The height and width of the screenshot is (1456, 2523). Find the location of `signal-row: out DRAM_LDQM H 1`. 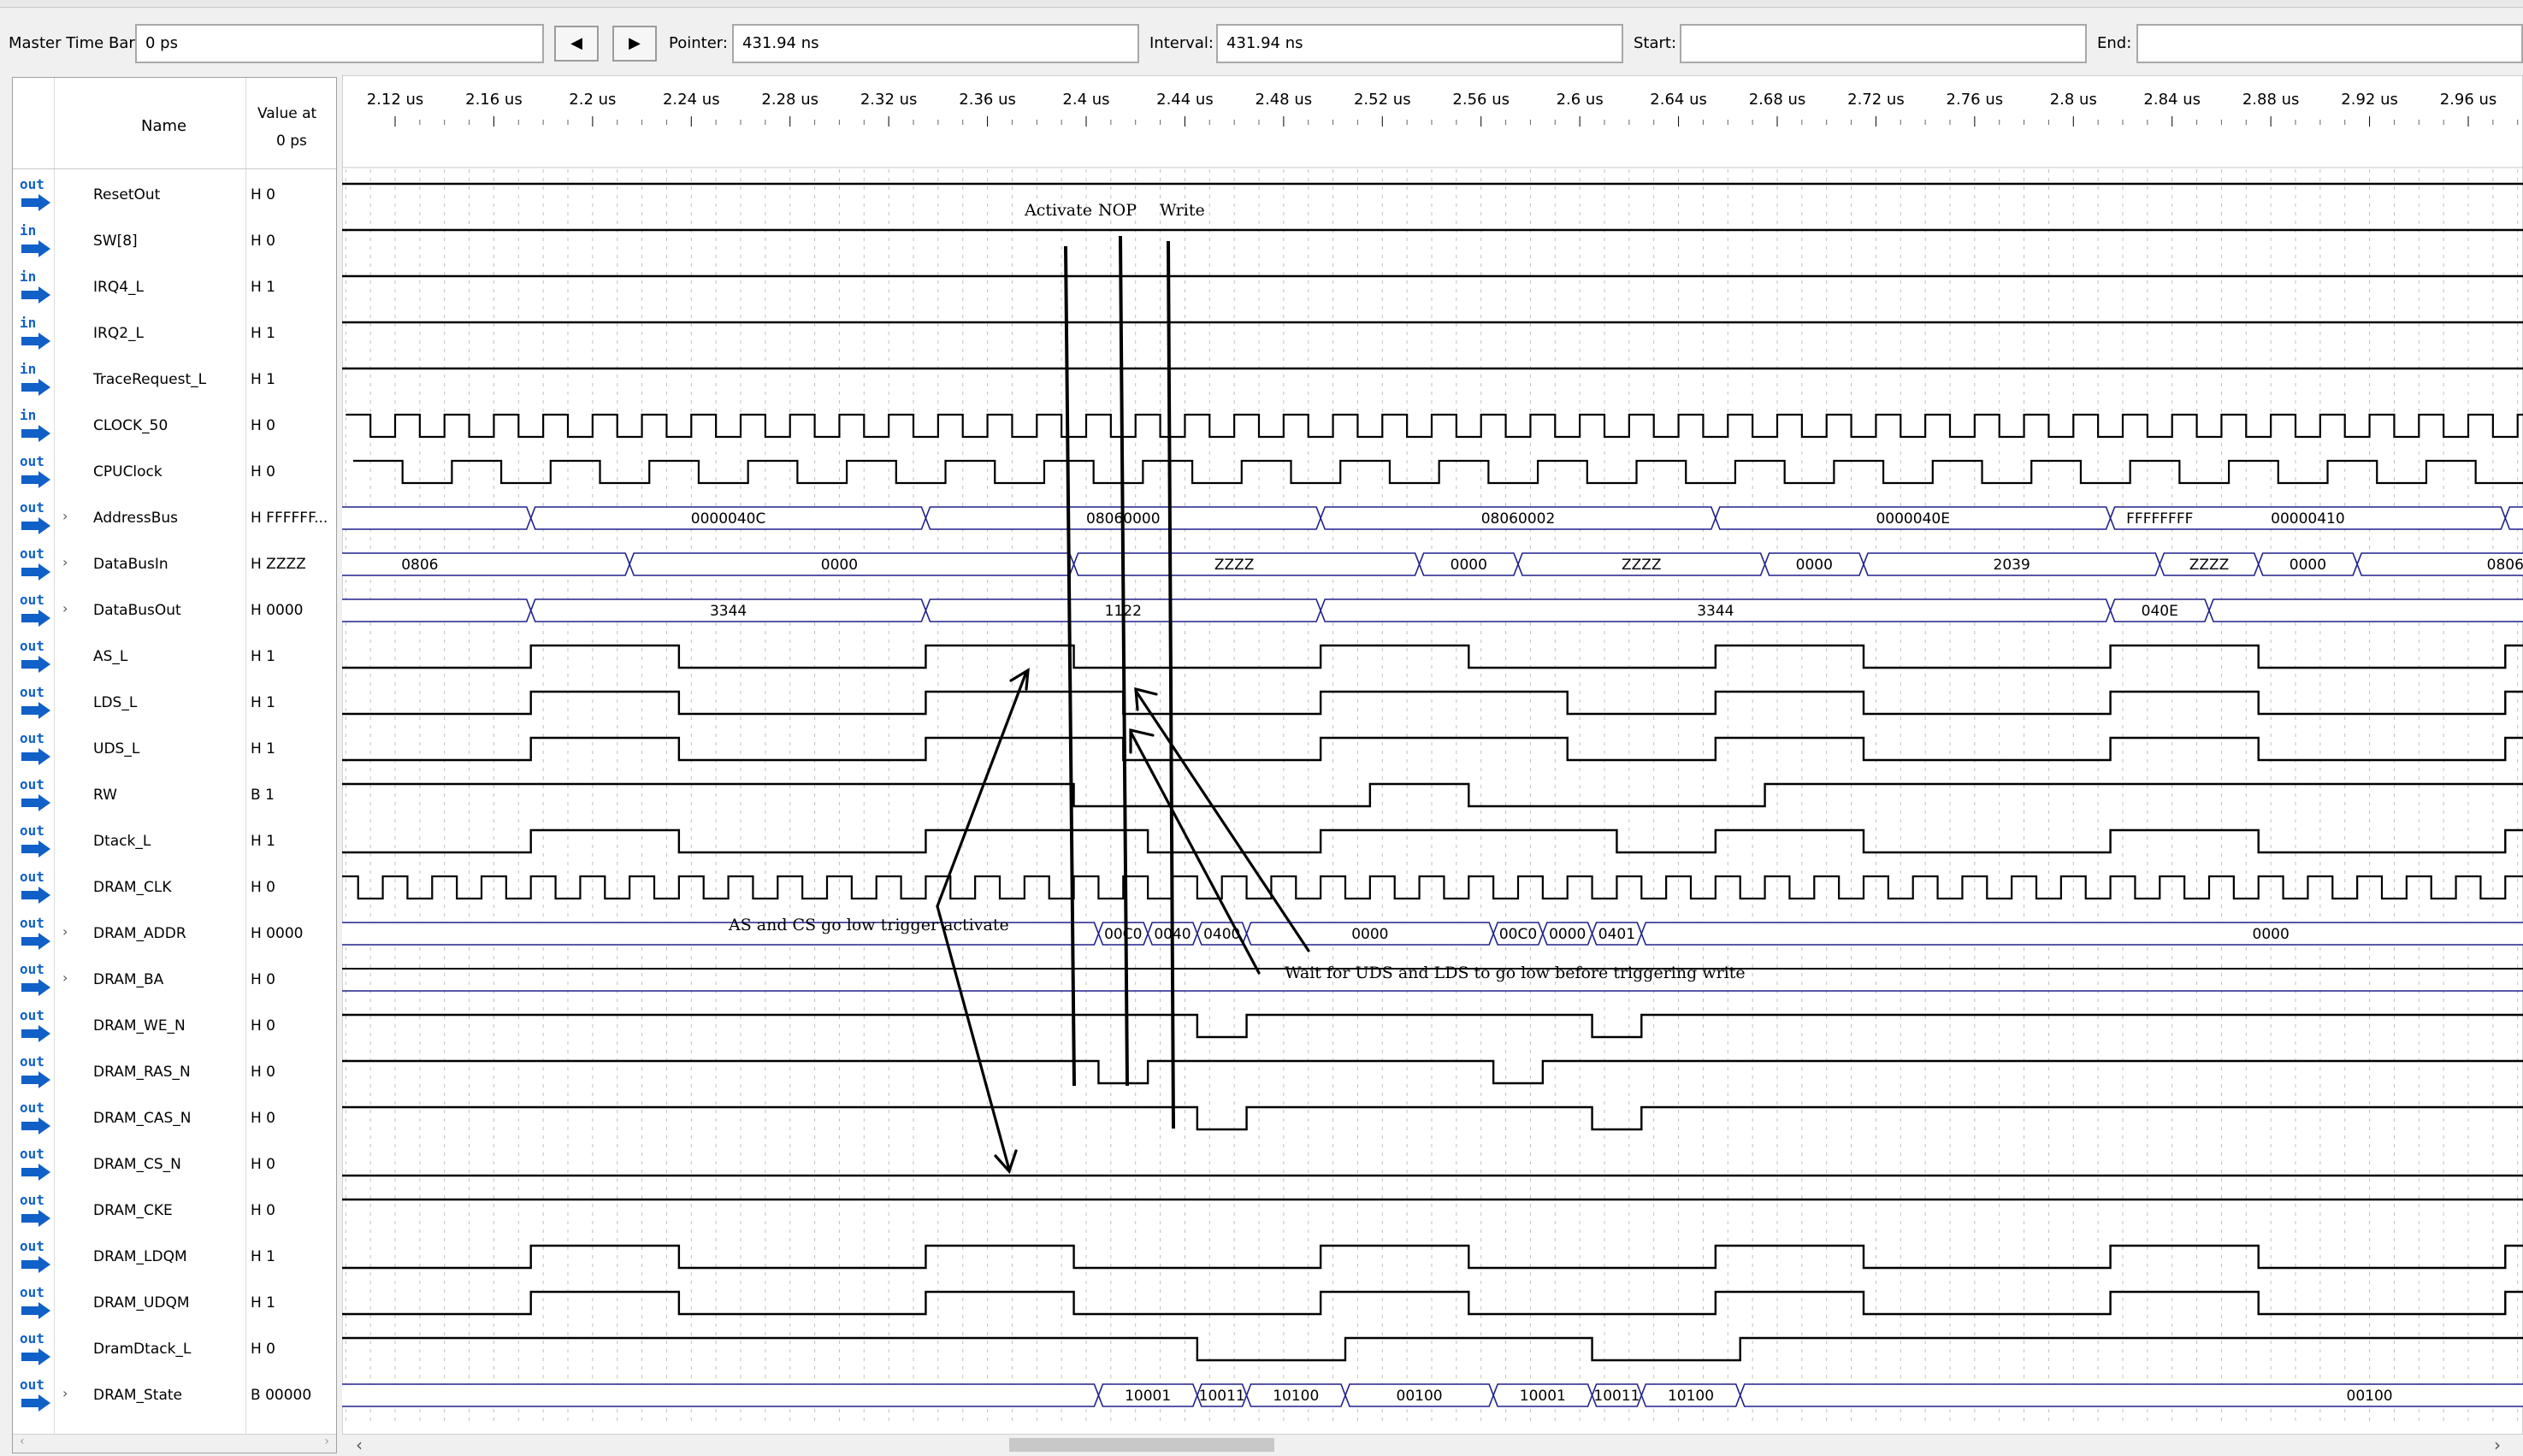

signal-row: out DRAM_LDQM H 1 is located at coordinates (174, 1258).